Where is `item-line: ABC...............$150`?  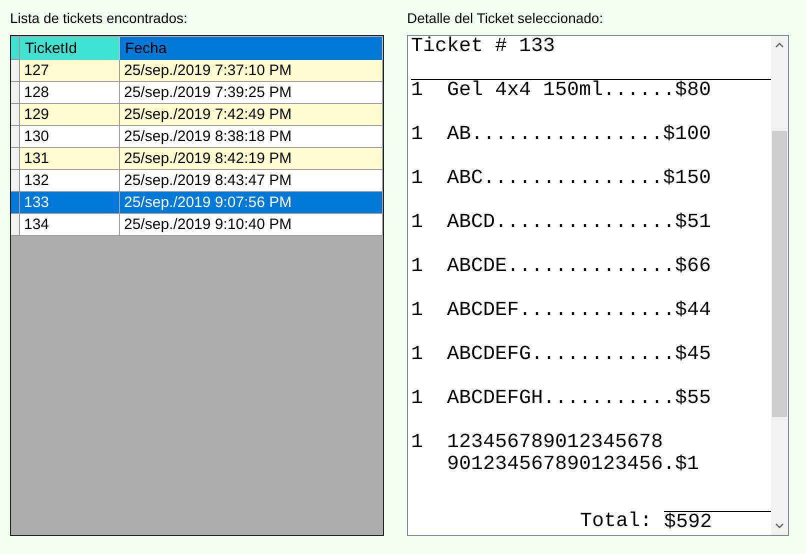
item-line: ABC...............$150 is located at coordinates (579, 179).